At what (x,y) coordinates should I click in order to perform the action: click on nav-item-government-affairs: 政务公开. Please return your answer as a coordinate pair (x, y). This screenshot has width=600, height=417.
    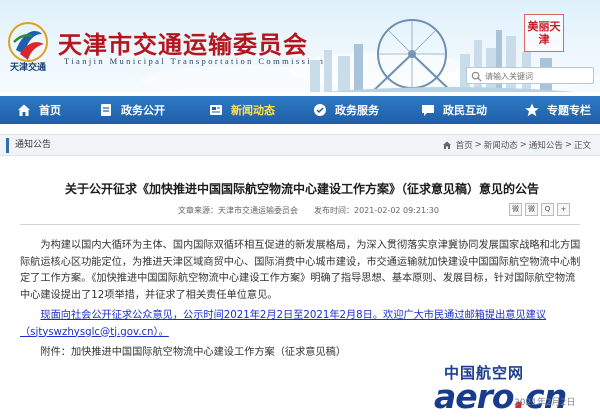
    Looking at the image, I should click on (138, 110).